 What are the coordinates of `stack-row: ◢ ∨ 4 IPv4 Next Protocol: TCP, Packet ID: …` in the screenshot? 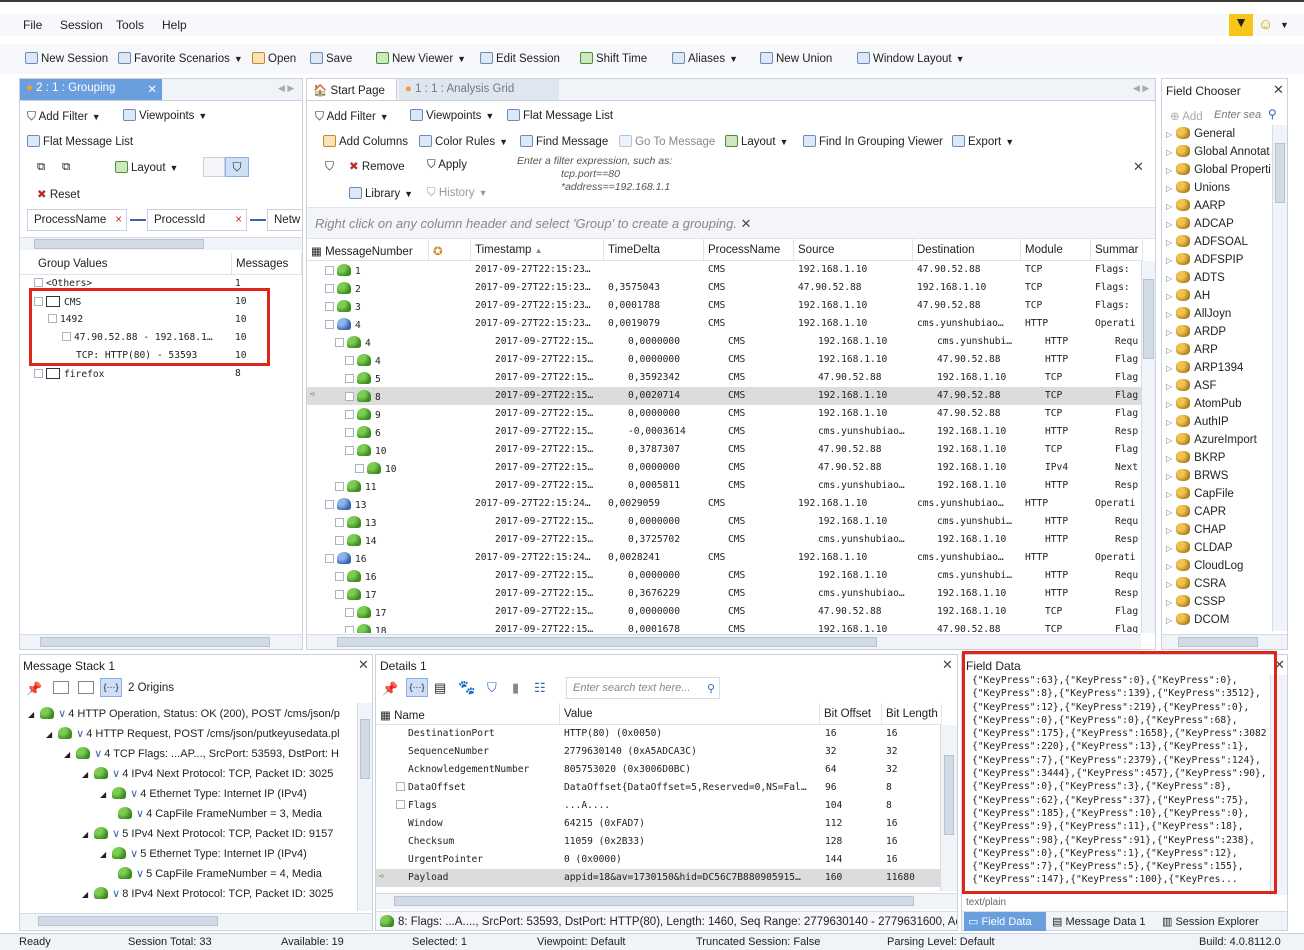 It's located at (189, 774).